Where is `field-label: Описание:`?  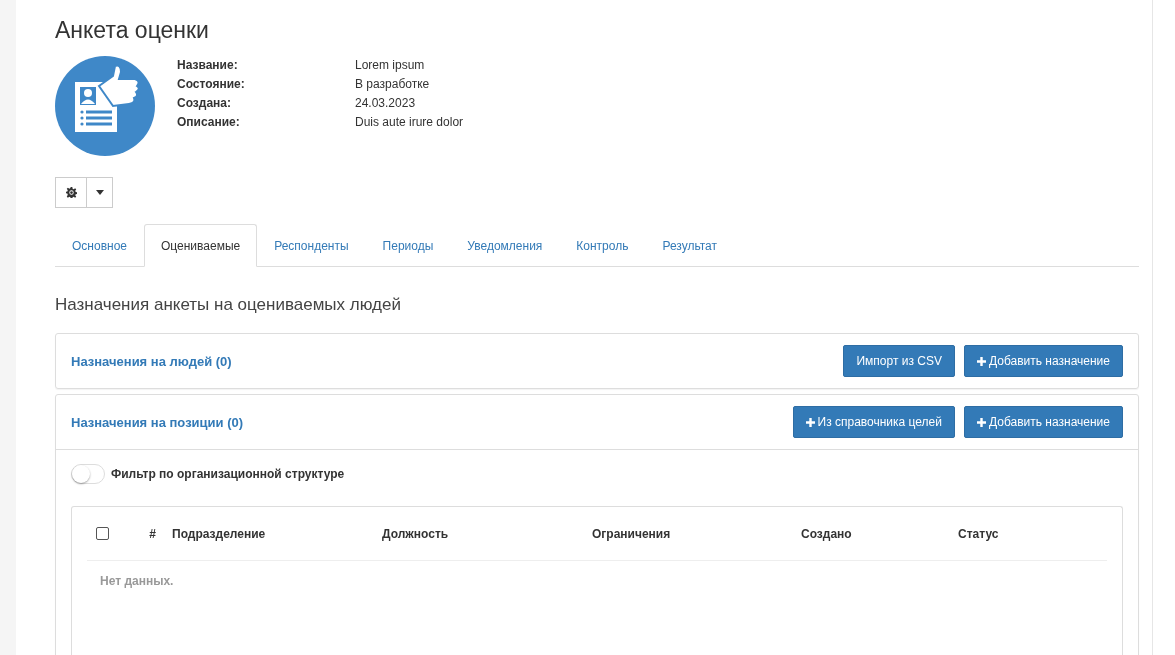
field-label: Описание: is located at coordinates (209, 122).